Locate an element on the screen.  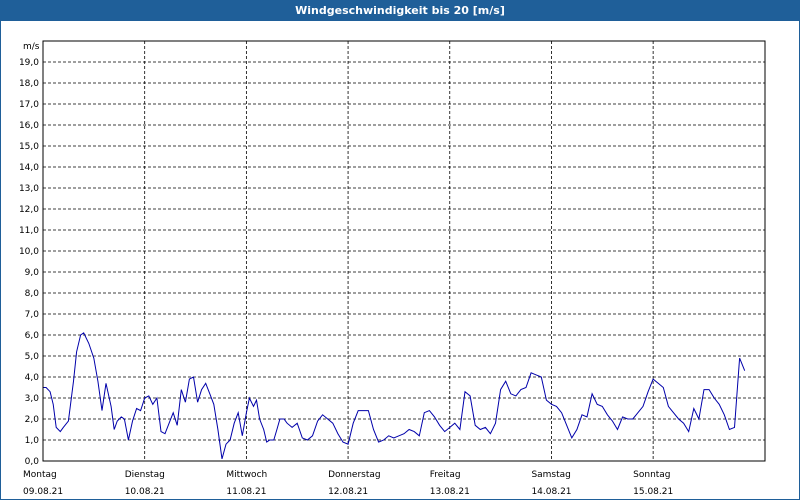
x-day-label: Freitag is located at coordinates (445, 475).